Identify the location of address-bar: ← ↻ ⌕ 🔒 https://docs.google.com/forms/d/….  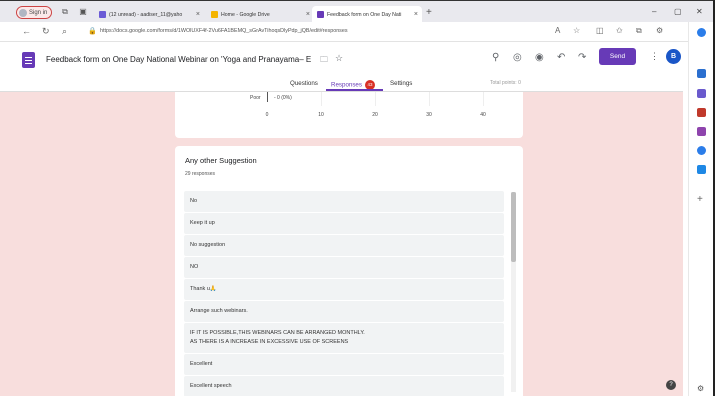
(357, 32).